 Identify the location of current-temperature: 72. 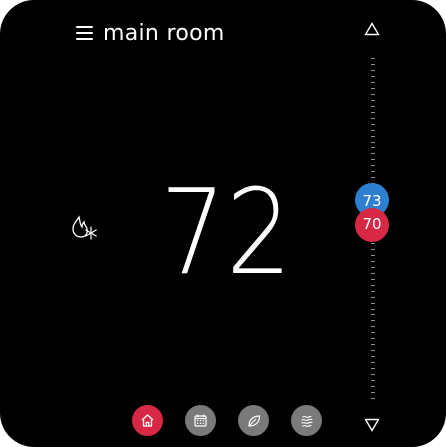
(226, 226).